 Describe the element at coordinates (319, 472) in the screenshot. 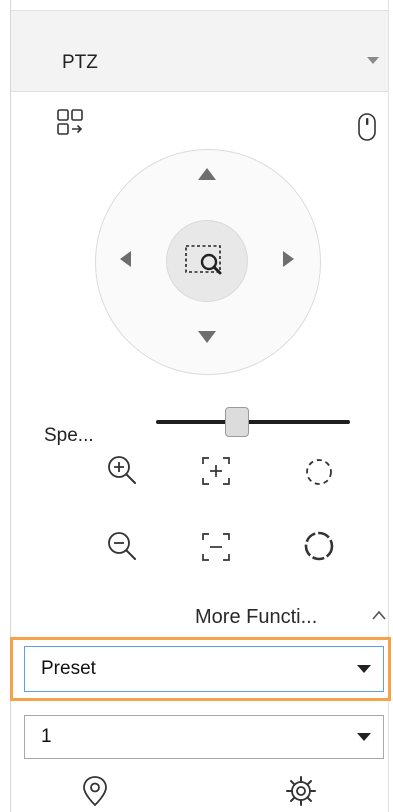

I see `iris-open-icon` at that location.